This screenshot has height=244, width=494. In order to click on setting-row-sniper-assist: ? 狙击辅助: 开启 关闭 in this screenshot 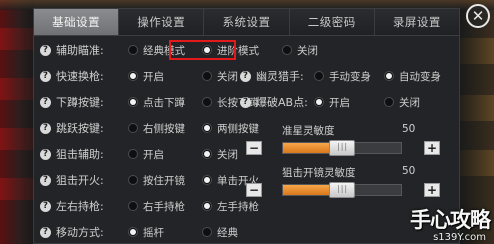, I will do `click(139, 154)`.